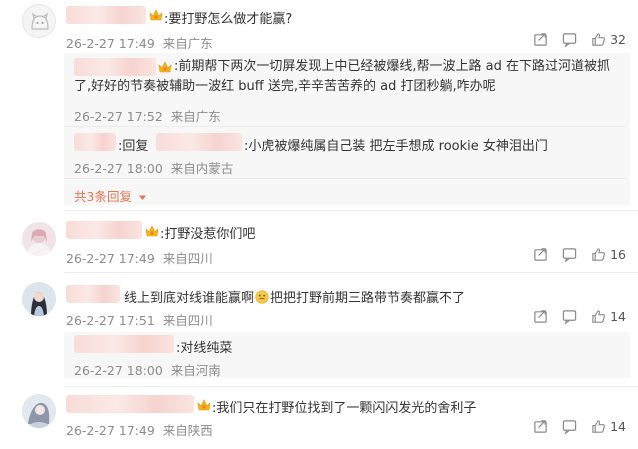 The width and height of the screenshot is (638, 449). What do you see at coordinates (118, 116) in the screenshot?
I see `reply-time: 26-2-27 17:52` at bounding box center [118, 116].